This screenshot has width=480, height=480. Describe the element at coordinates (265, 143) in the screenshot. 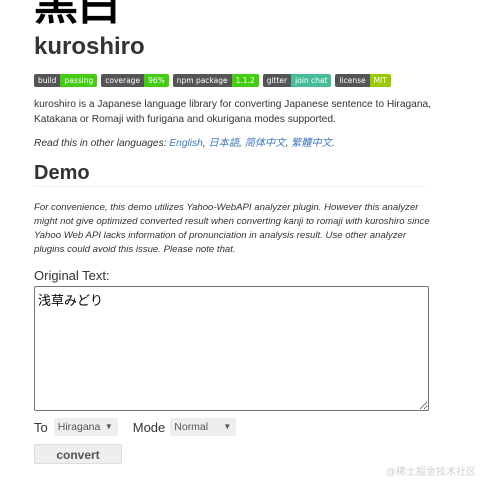

I see `lang-link-simplified-chinese: 简体中文` at that location.